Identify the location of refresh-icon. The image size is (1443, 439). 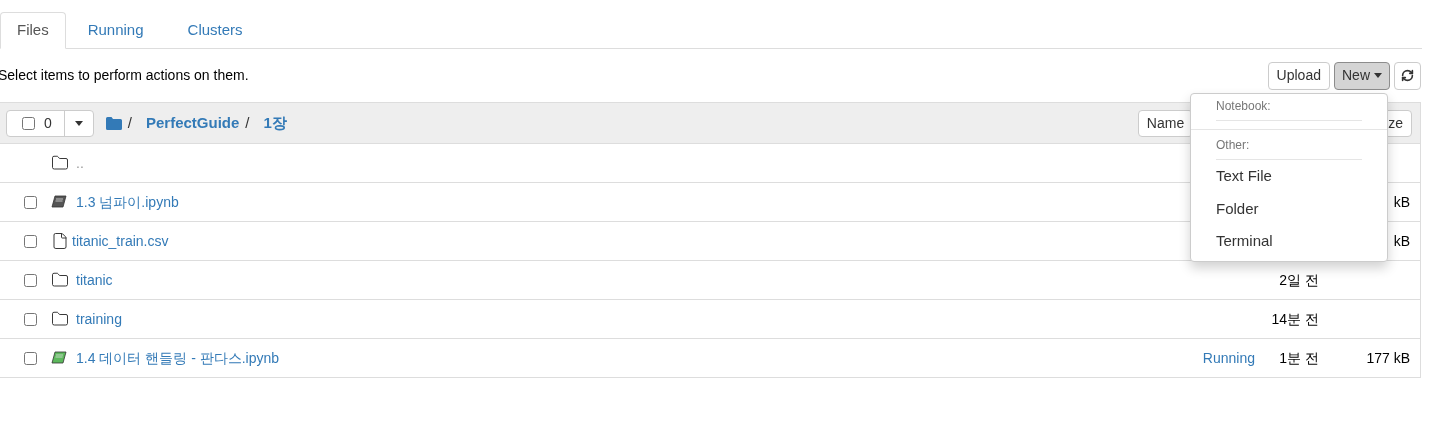
(1407, 75).